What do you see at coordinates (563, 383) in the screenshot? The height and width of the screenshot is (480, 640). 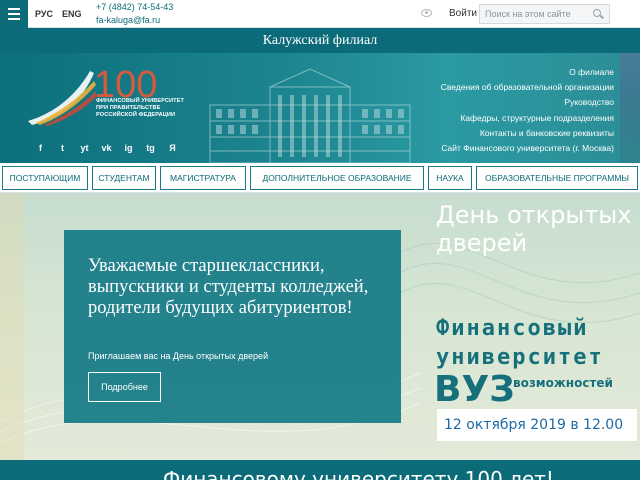 I see `promo-vozm: возможностей` at bounding box center [563, 383].